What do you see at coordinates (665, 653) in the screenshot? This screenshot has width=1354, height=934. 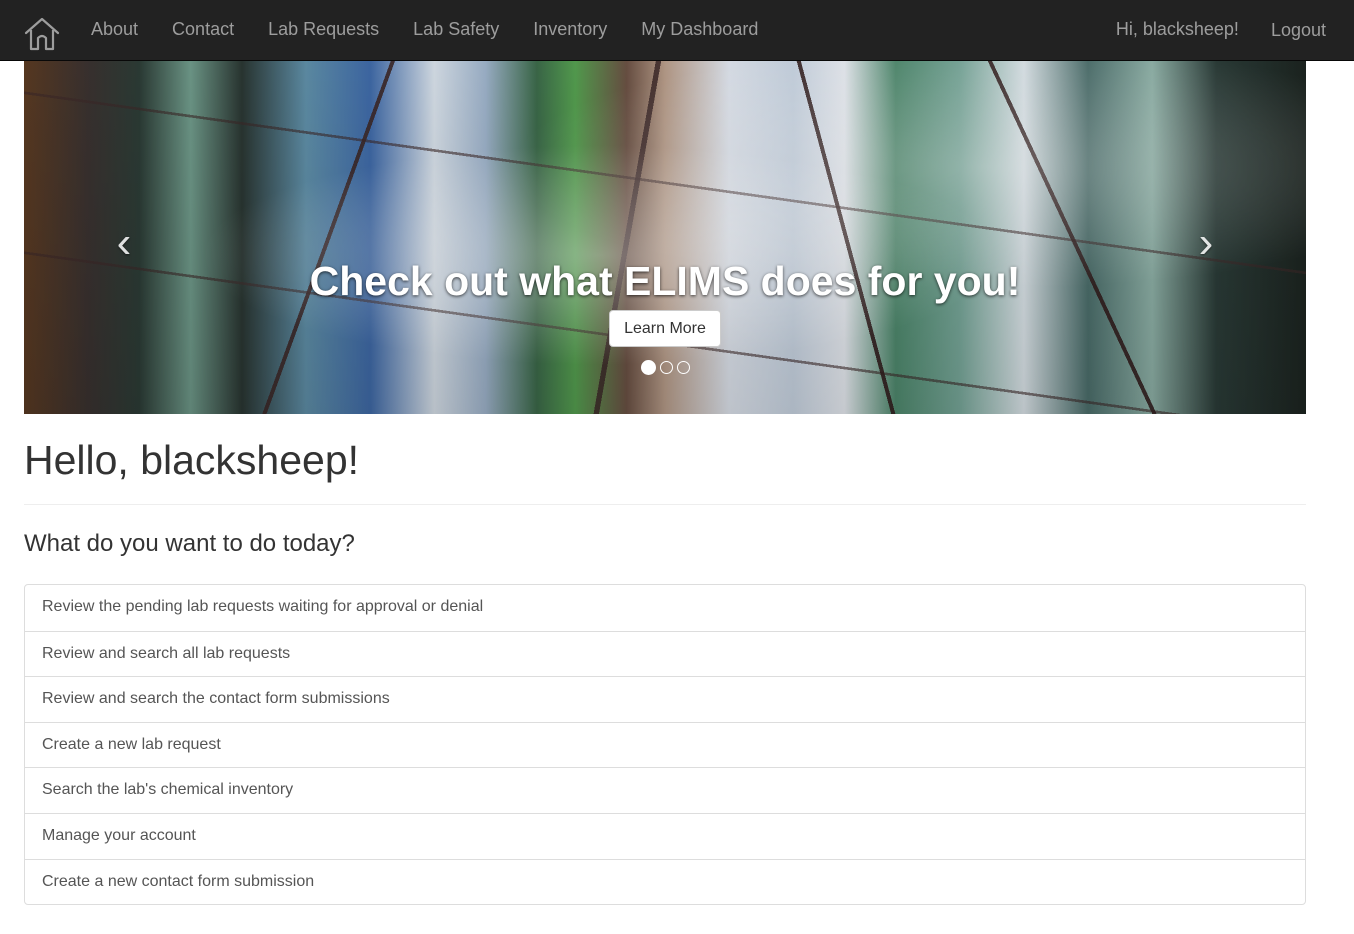 I see `action-search-lab-requests: Review and search all lab requests` at bounding box center [665, 653].